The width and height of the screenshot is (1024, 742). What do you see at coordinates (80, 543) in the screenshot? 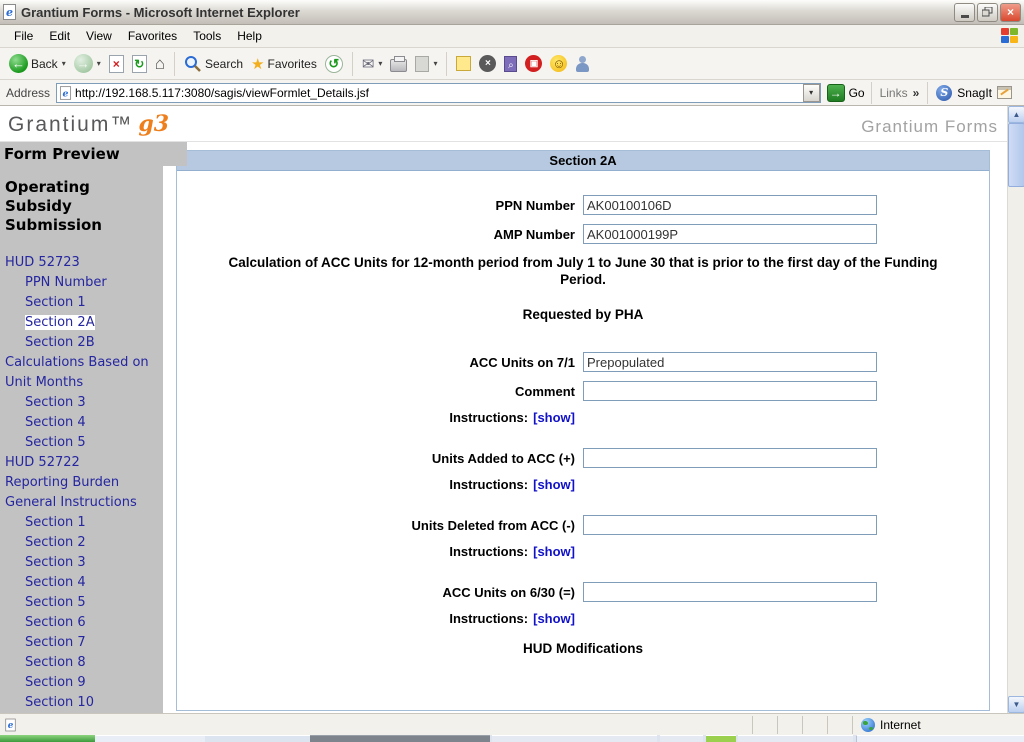
I see `sidebar-item-gi-section-2: Section 2` at bounding box center [80, 543].